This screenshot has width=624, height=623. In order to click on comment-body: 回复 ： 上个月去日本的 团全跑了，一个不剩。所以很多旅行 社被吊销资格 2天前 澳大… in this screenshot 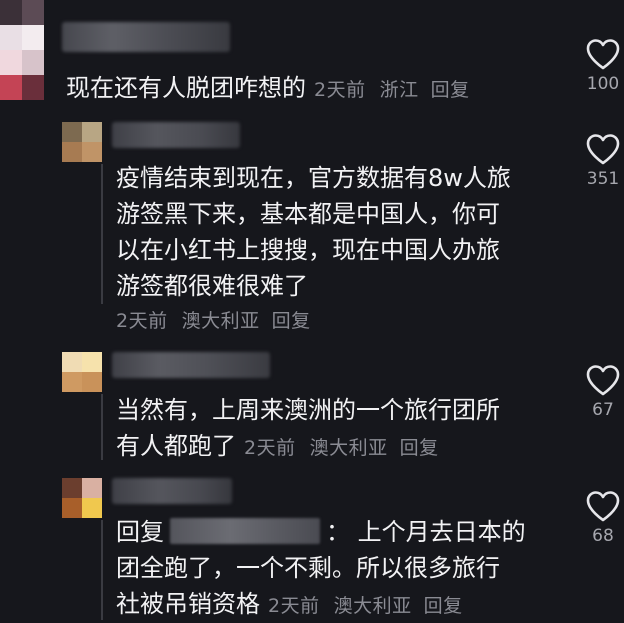, I will do `click(321, 568)`.